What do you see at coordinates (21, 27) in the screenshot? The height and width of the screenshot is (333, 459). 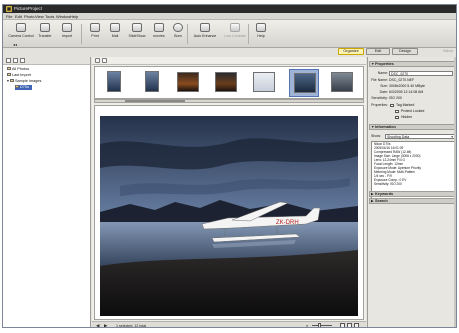 I see `camera-icon` at bounding box center [21, 27].